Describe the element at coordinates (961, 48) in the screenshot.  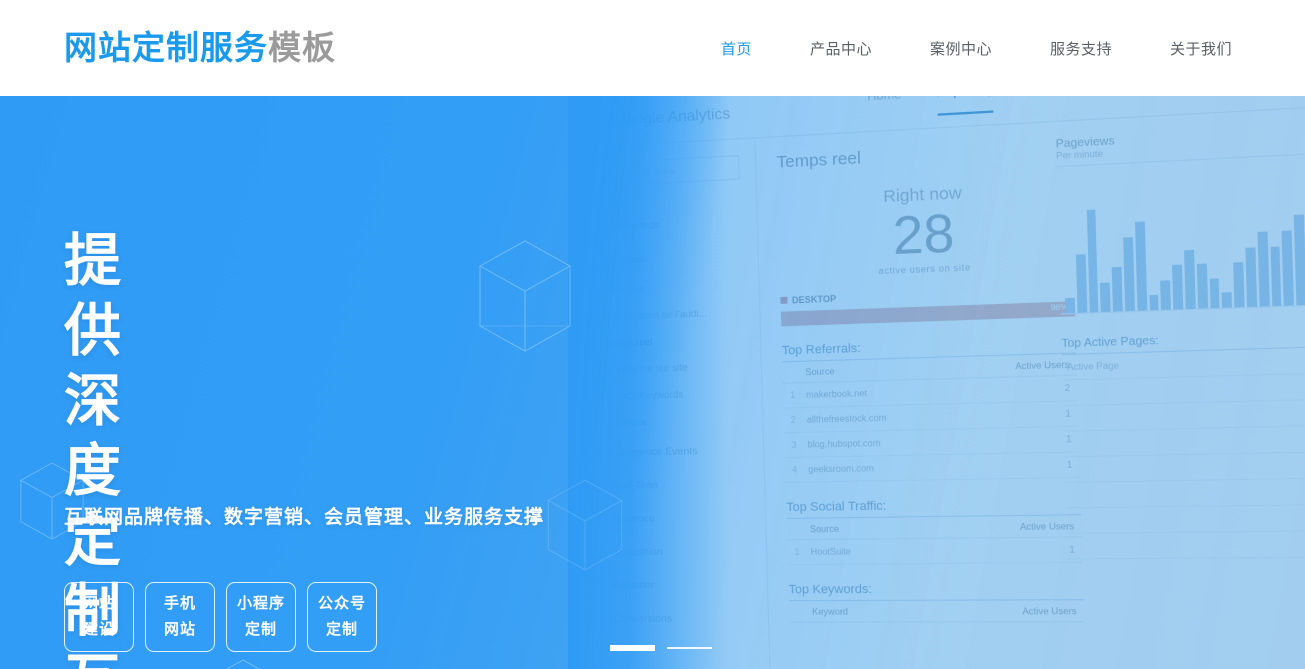
I see `nav-item-cases: 案例中心` at that location.